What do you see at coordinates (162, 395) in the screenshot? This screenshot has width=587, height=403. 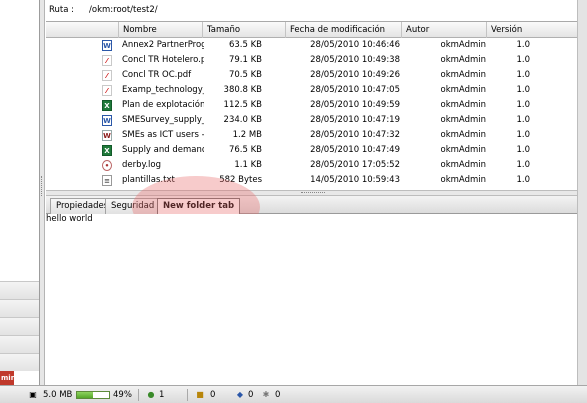 I see `users-count: 1` at bounding box center [162, 395].